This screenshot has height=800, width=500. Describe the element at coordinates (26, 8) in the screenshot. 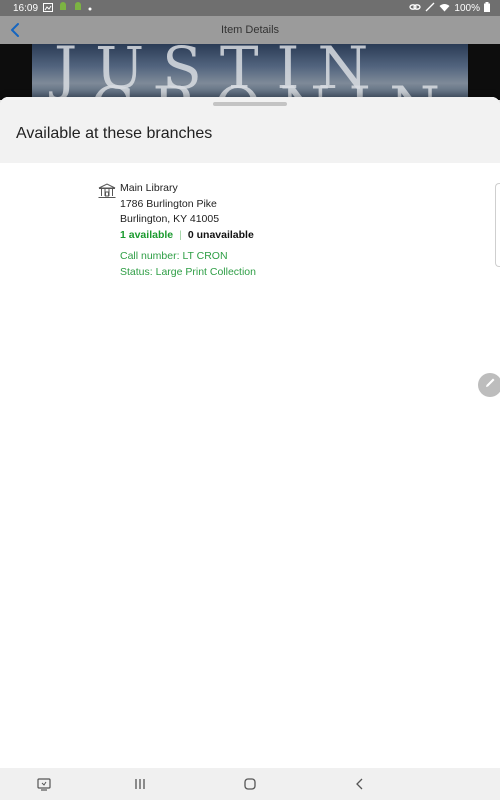

I see `status-time: 16:09` at that location.